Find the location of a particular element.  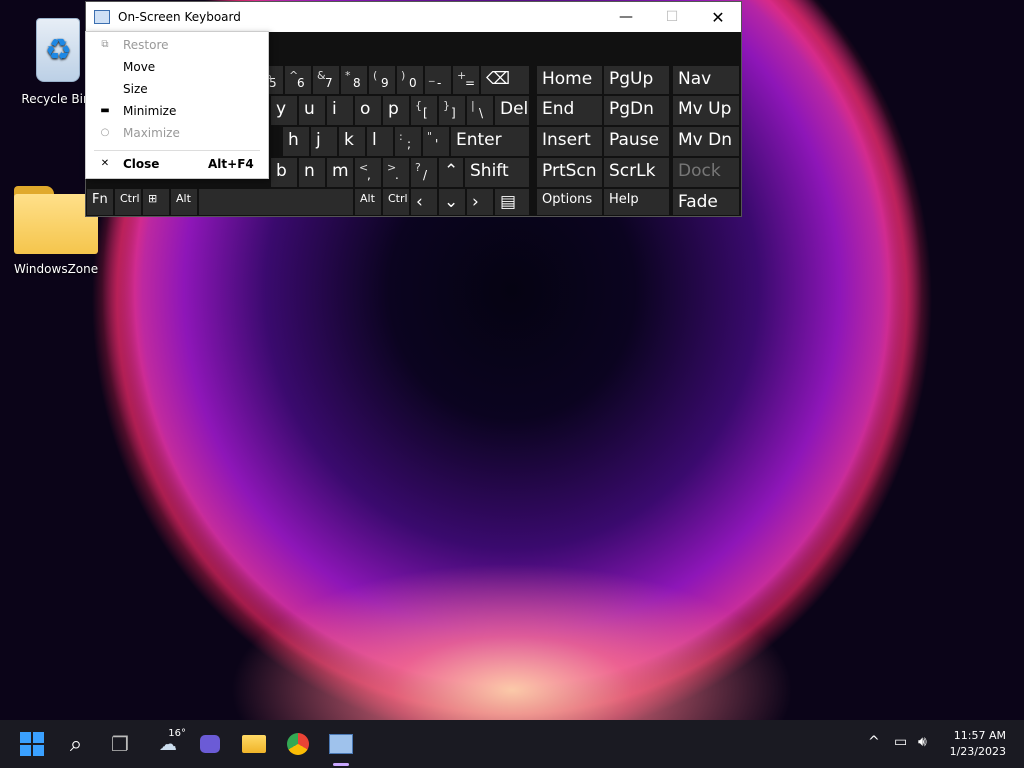

menu-item-size: Size is located at coordinates (177, 89).